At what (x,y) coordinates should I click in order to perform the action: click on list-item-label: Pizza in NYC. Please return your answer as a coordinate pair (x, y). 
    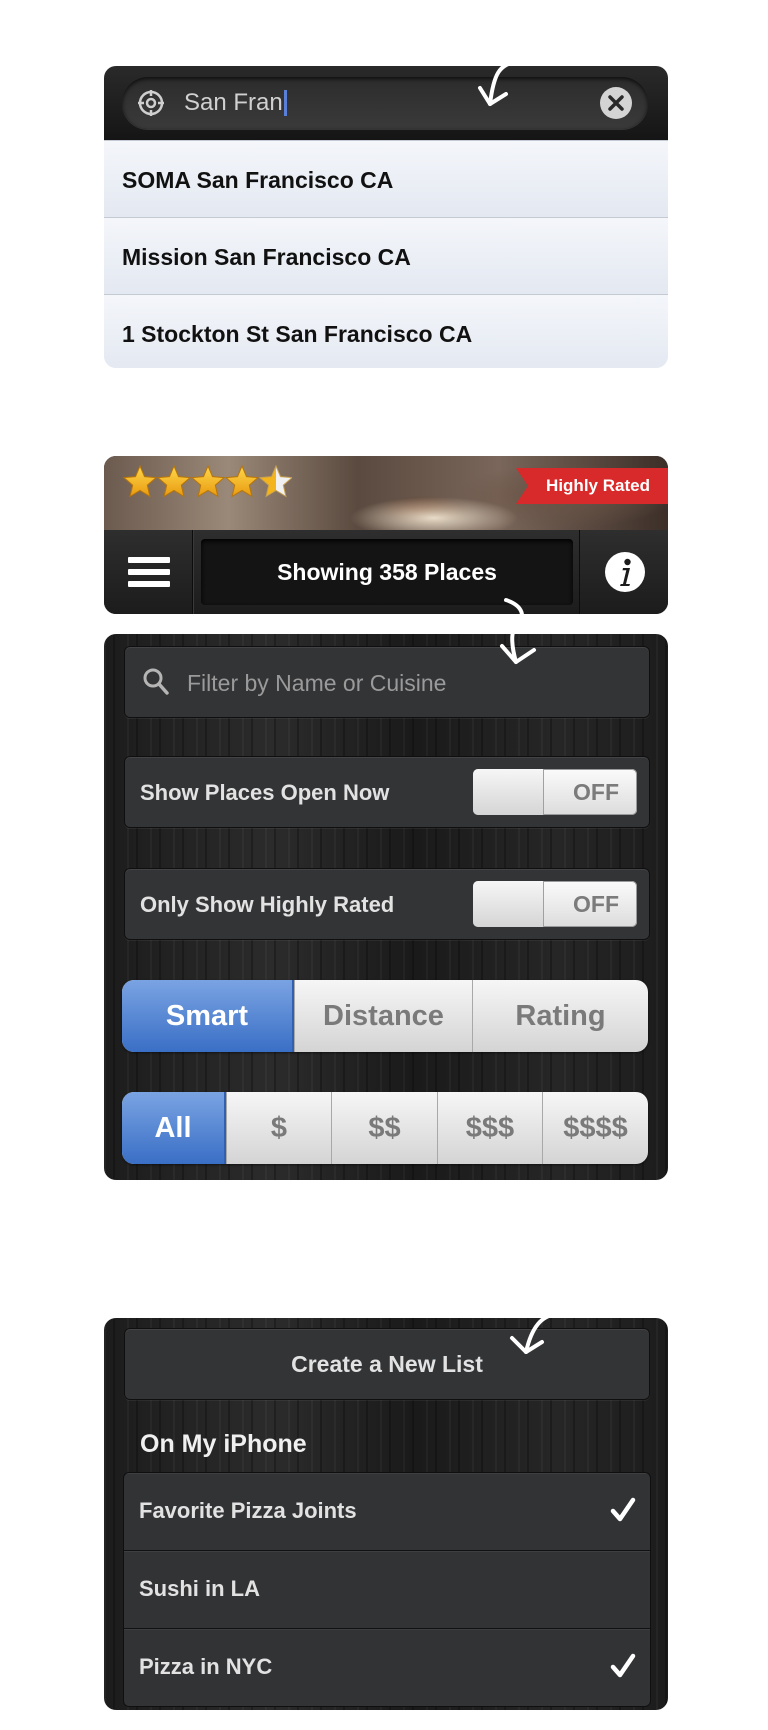
    Looking at the image, I should click on (206, 1666).